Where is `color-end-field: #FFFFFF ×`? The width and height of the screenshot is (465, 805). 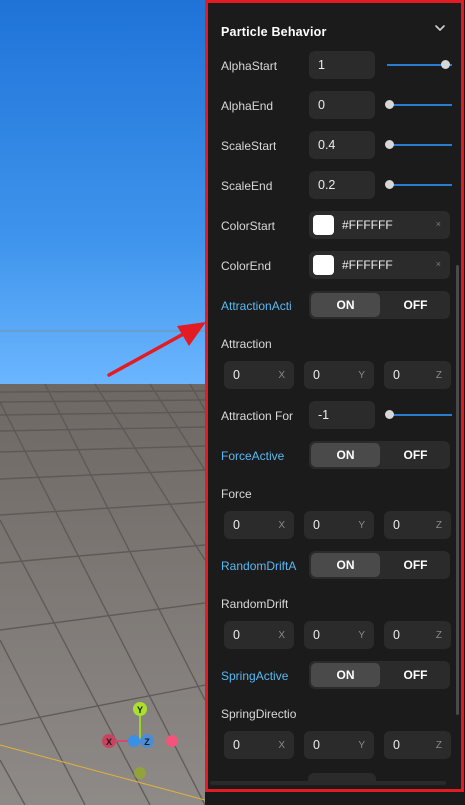
color-end-field: #FFFFFF × is located at coordinates (379, 265).